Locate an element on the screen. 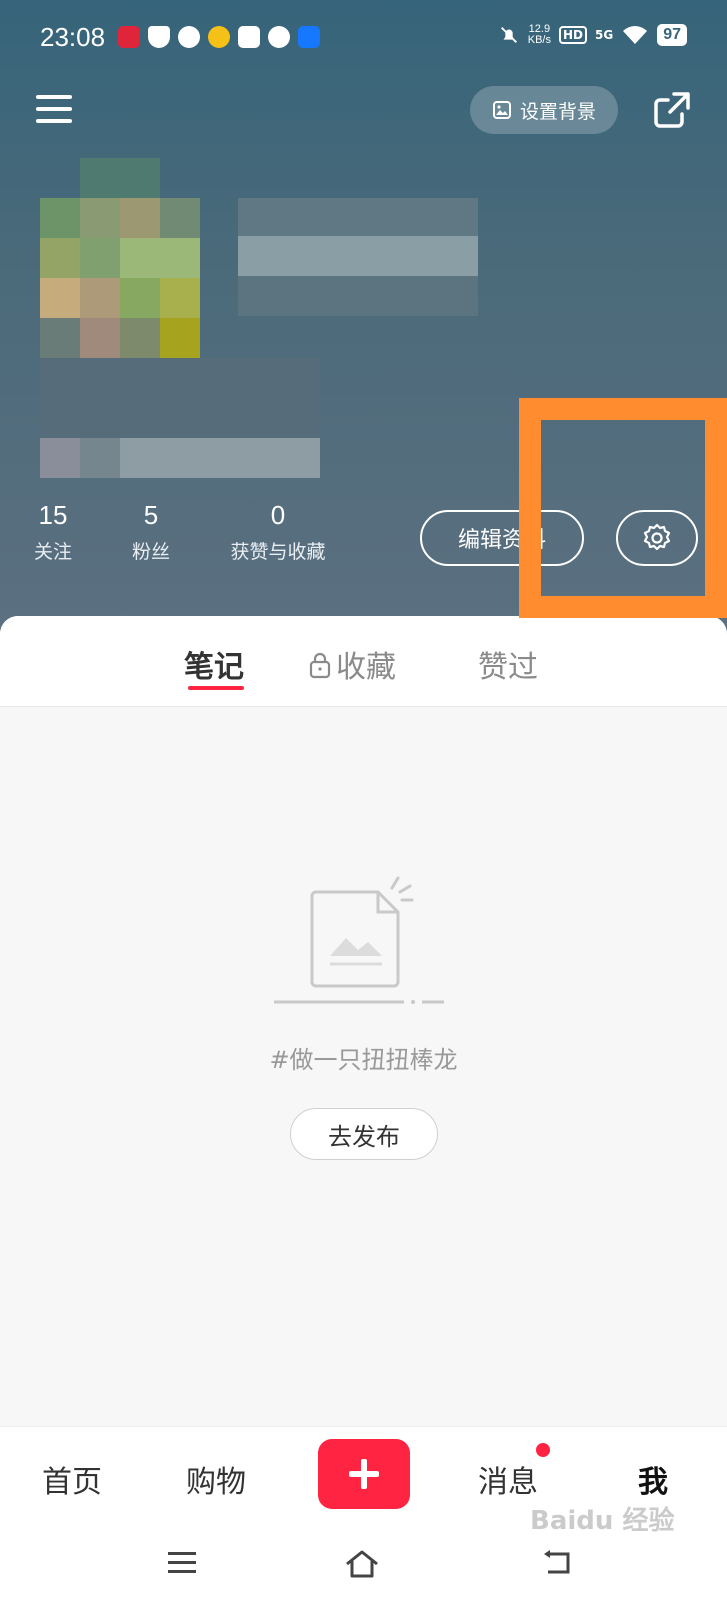  stat-following: 15 关注 is located at coordinates (53, 532).